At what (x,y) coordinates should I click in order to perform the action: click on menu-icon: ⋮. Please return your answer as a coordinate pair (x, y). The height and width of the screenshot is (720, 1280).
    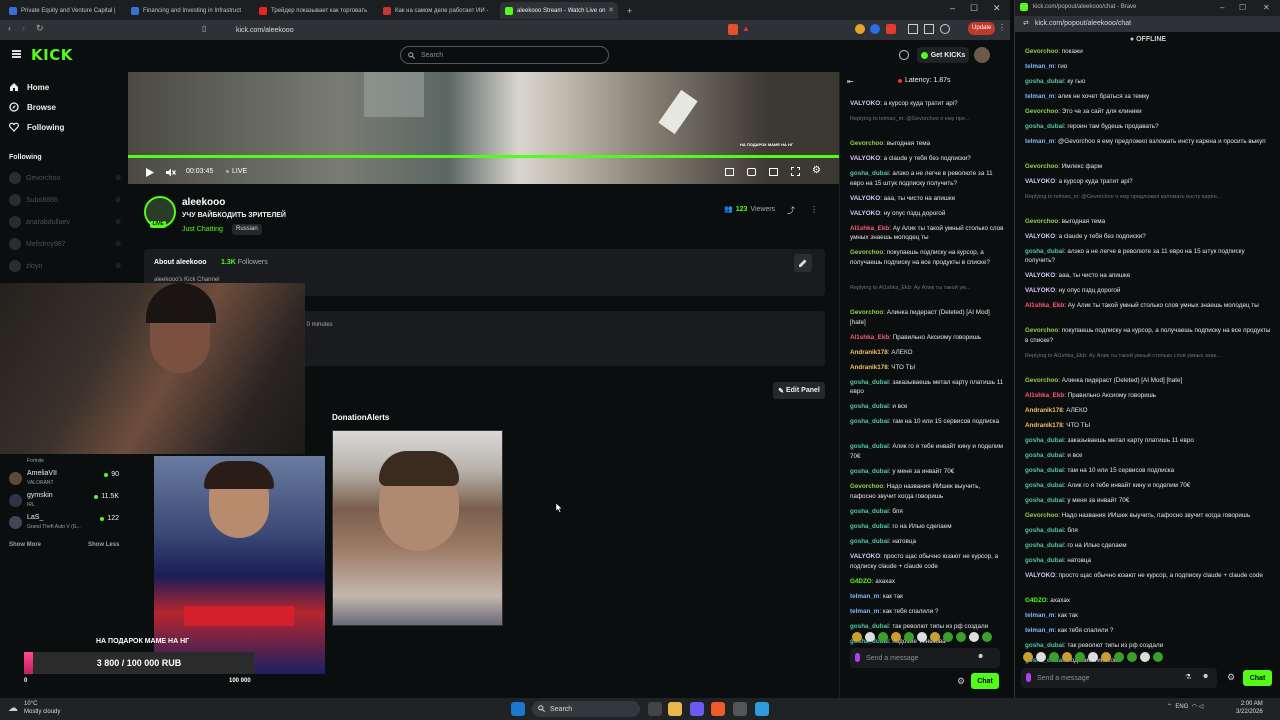
    Looking at the image, I should click on (1002, 27).